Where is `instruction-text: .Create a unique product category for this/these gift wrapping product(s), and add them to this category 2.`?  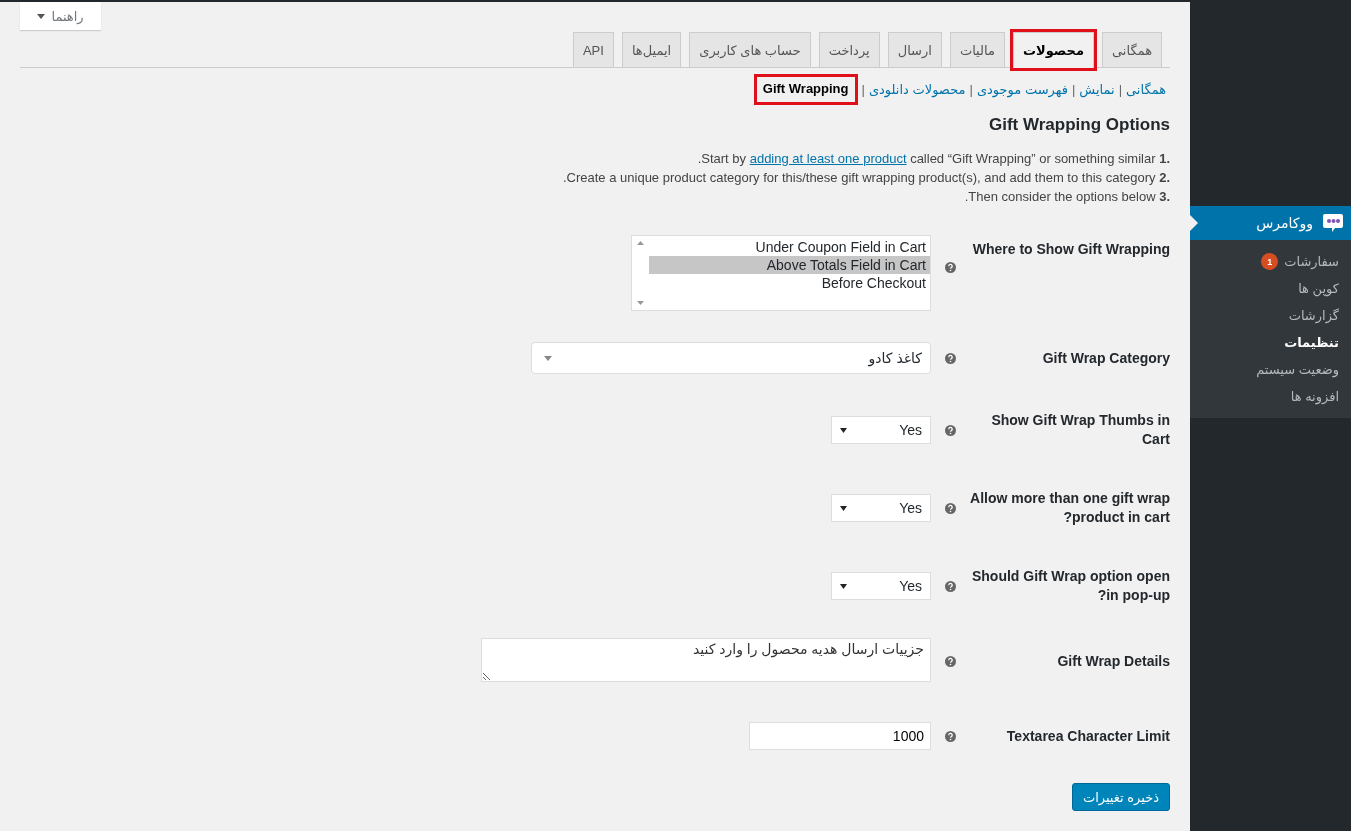
instruction-text: .Create a unique product category for this/these gift wrapping product(s), and add them to this category 2. is located at coordinates (865, 178).